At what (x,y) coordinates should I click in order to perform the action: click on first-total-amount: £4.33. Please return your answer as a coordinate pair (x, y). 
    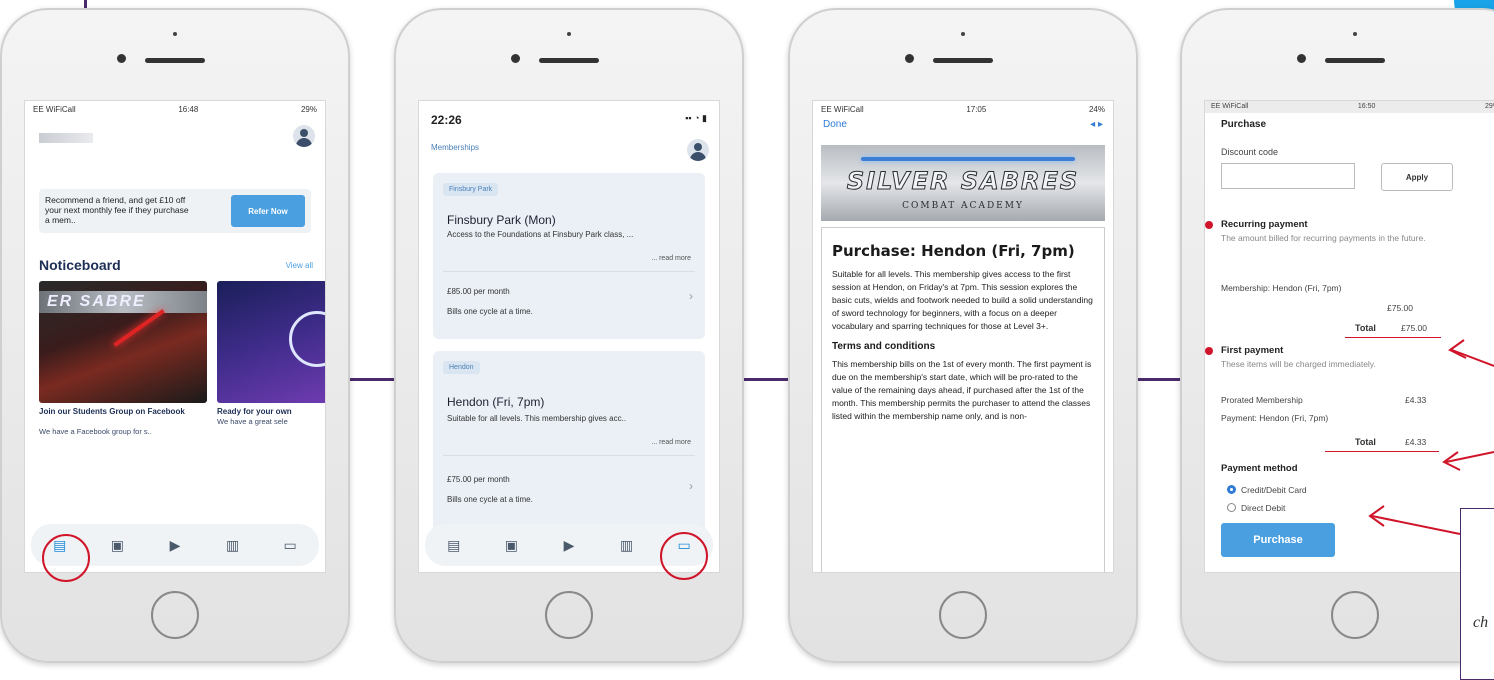
    Looking at the image, I should click on (1416, 442).